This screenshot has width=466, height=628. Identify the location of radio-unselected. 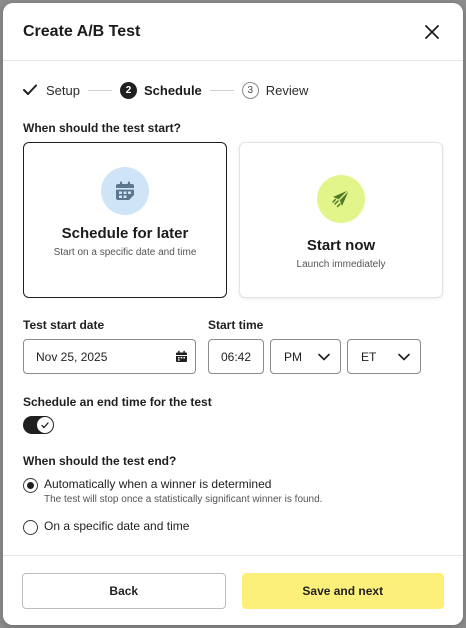
(30, 527).